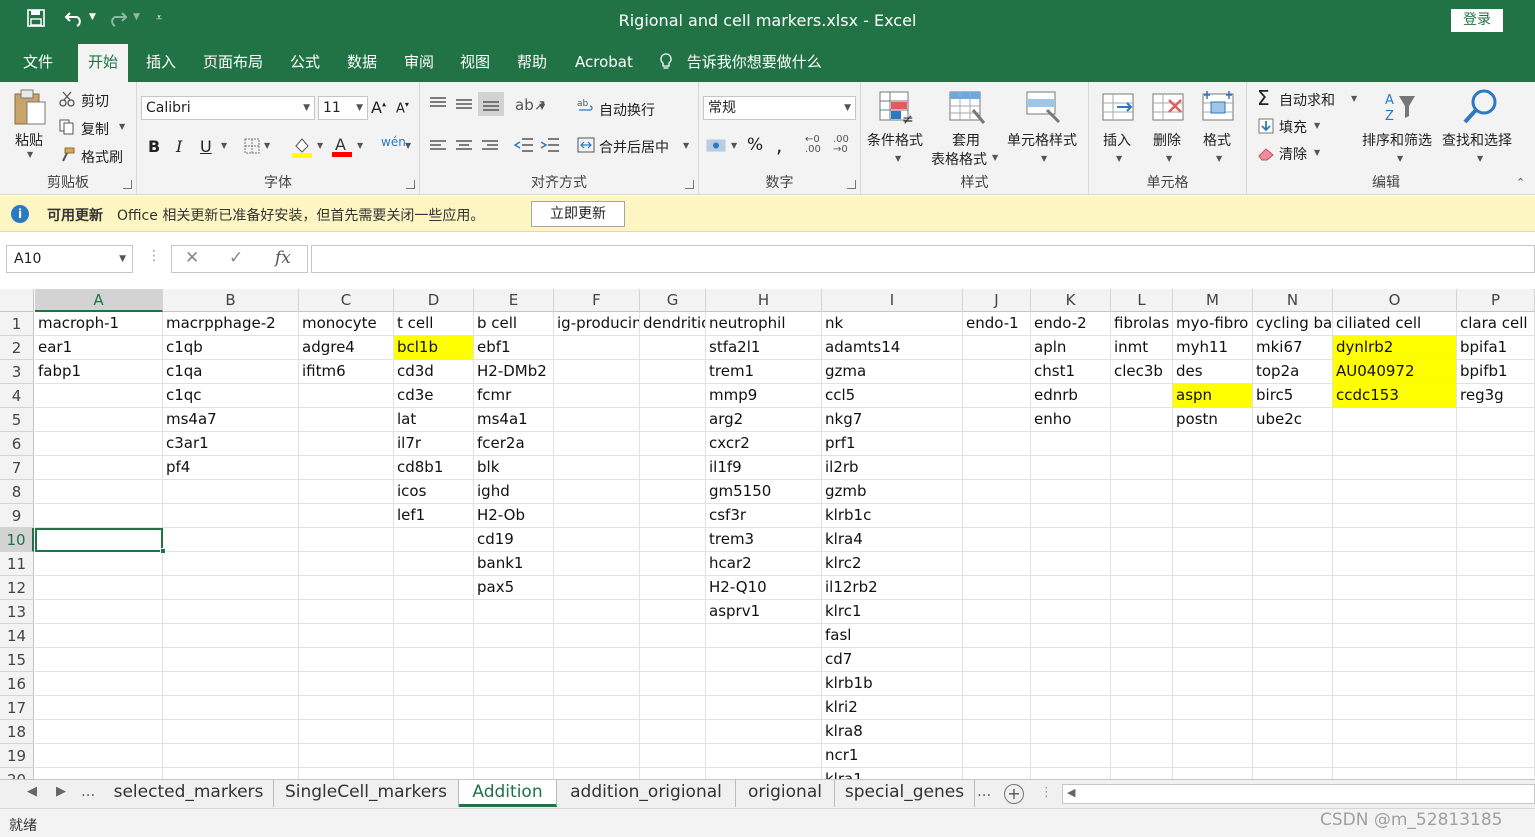 The height and width of the screenshot is (837, 1535). What do you see at coordinates (346, 732) in the screenshot?
I see `cell-c18` at bounding box center [346, 732].